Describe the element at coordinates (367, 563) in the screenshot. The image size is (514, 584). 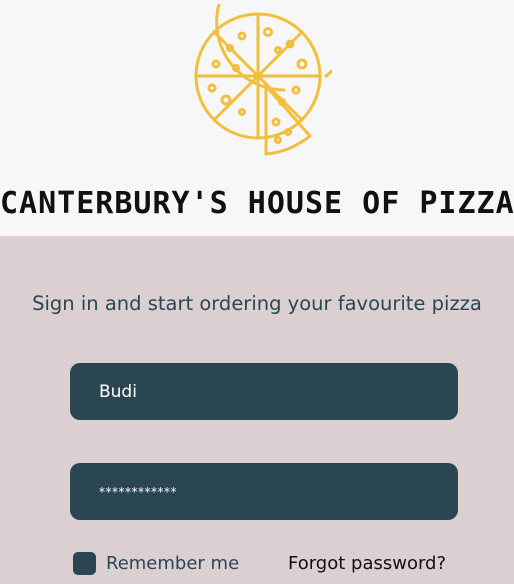
I see `forgot-password-link: Forgot password?` at that location.